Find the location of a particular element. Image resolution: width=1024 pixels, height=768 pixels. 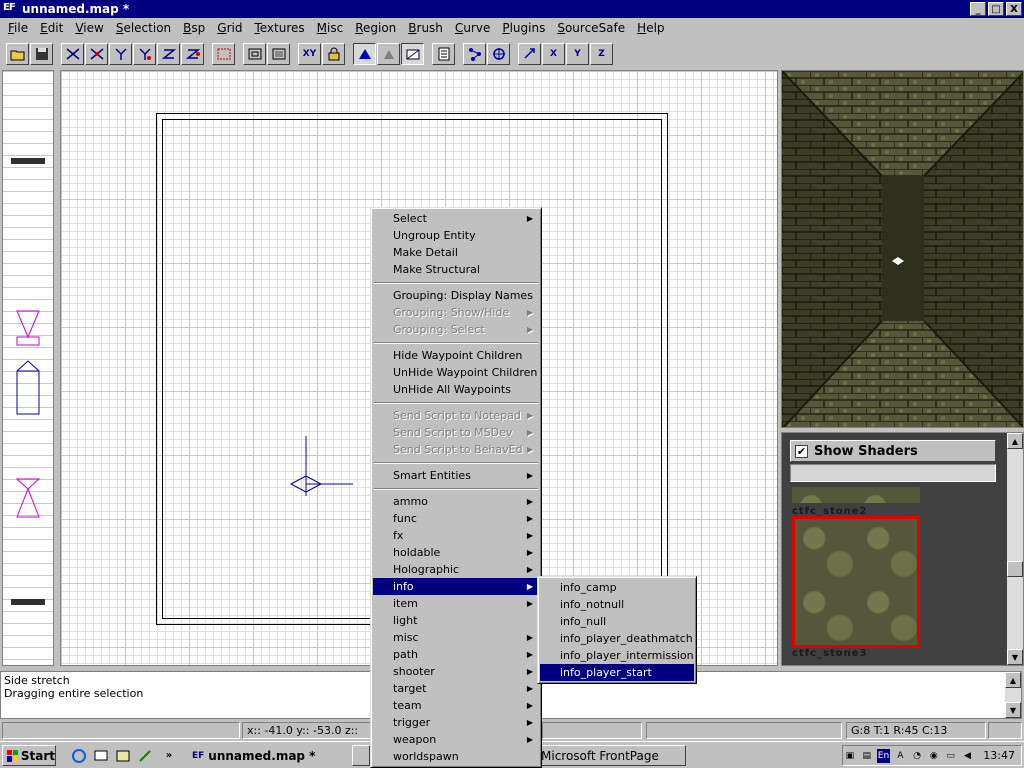

channels-icon is located at coordinates (145, 755).